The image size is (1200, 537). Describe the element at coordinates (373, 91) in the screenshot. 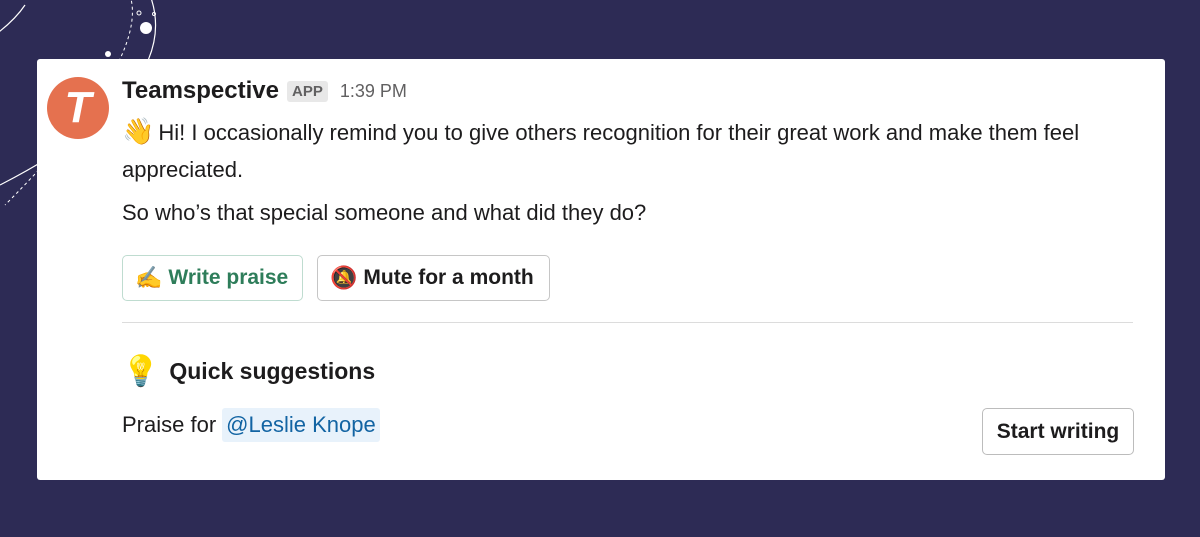

I see `timestamp: 1:39 PM` at that location.